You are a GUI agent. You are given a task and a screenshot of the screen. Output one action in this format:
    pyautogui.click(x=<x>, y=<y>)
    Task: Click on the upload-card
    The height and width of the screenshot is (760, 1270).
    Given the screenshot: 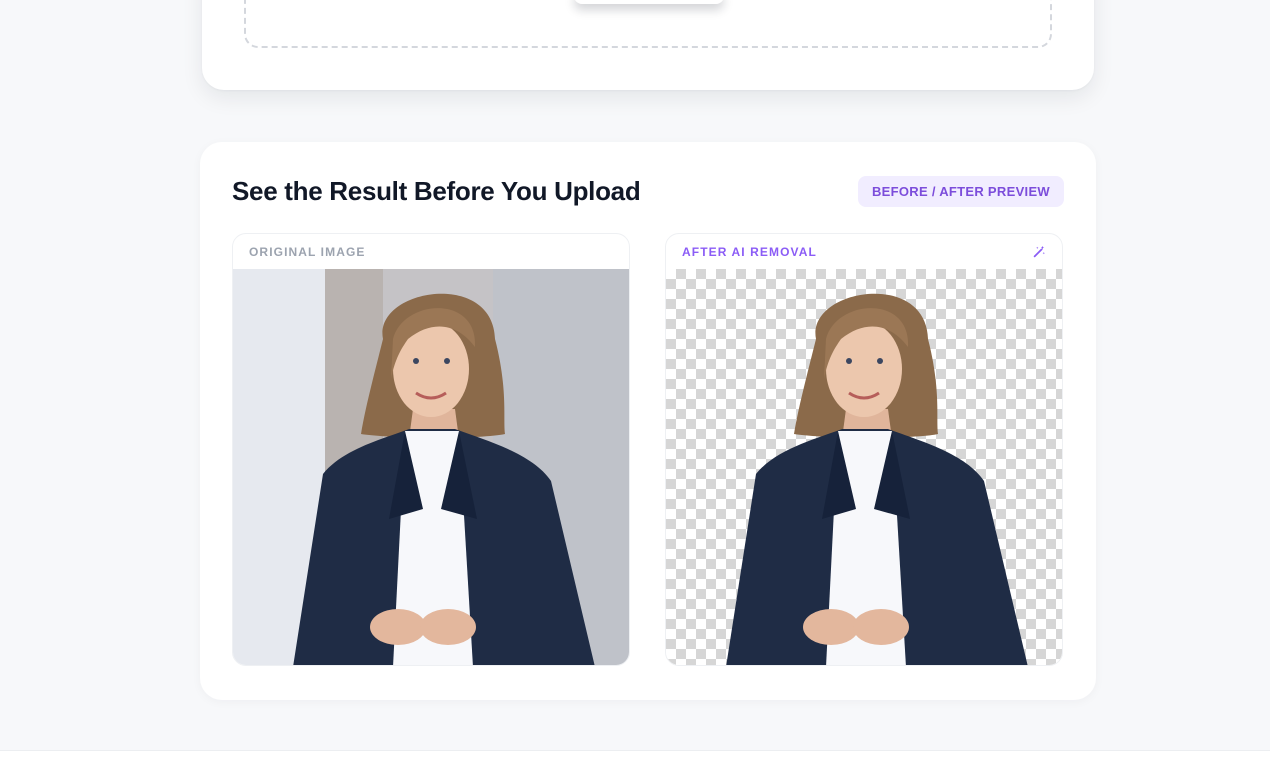 What is the action you would take?
    pyautogui.click(x=648, y=45)
    